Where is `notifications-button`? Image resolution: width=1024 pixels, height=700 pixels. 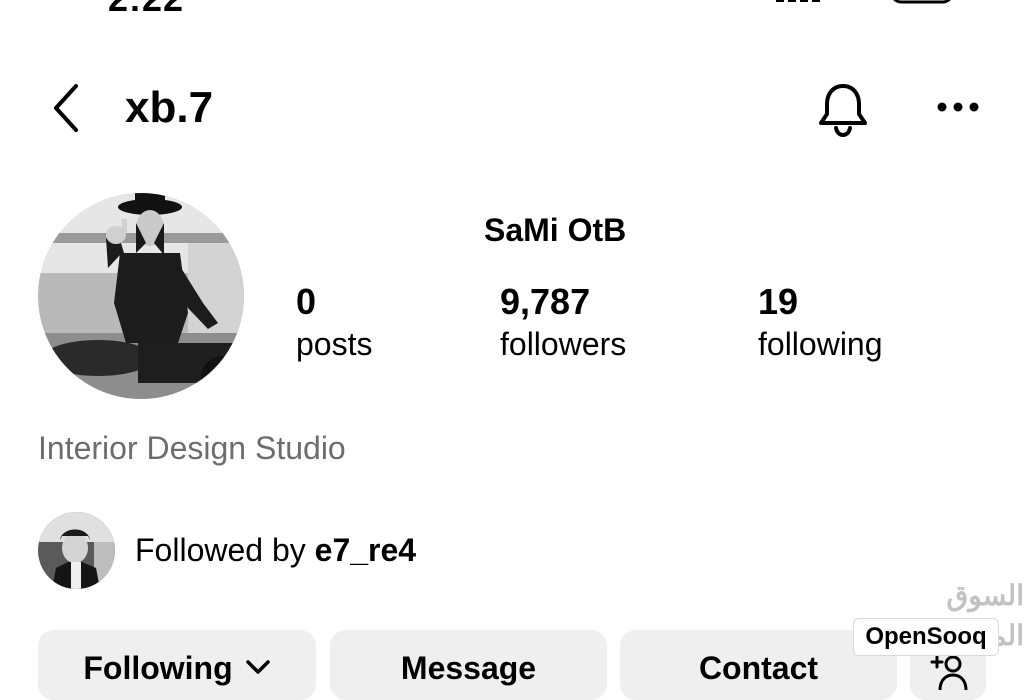 notifications-button is located at coordinates (843, 109).